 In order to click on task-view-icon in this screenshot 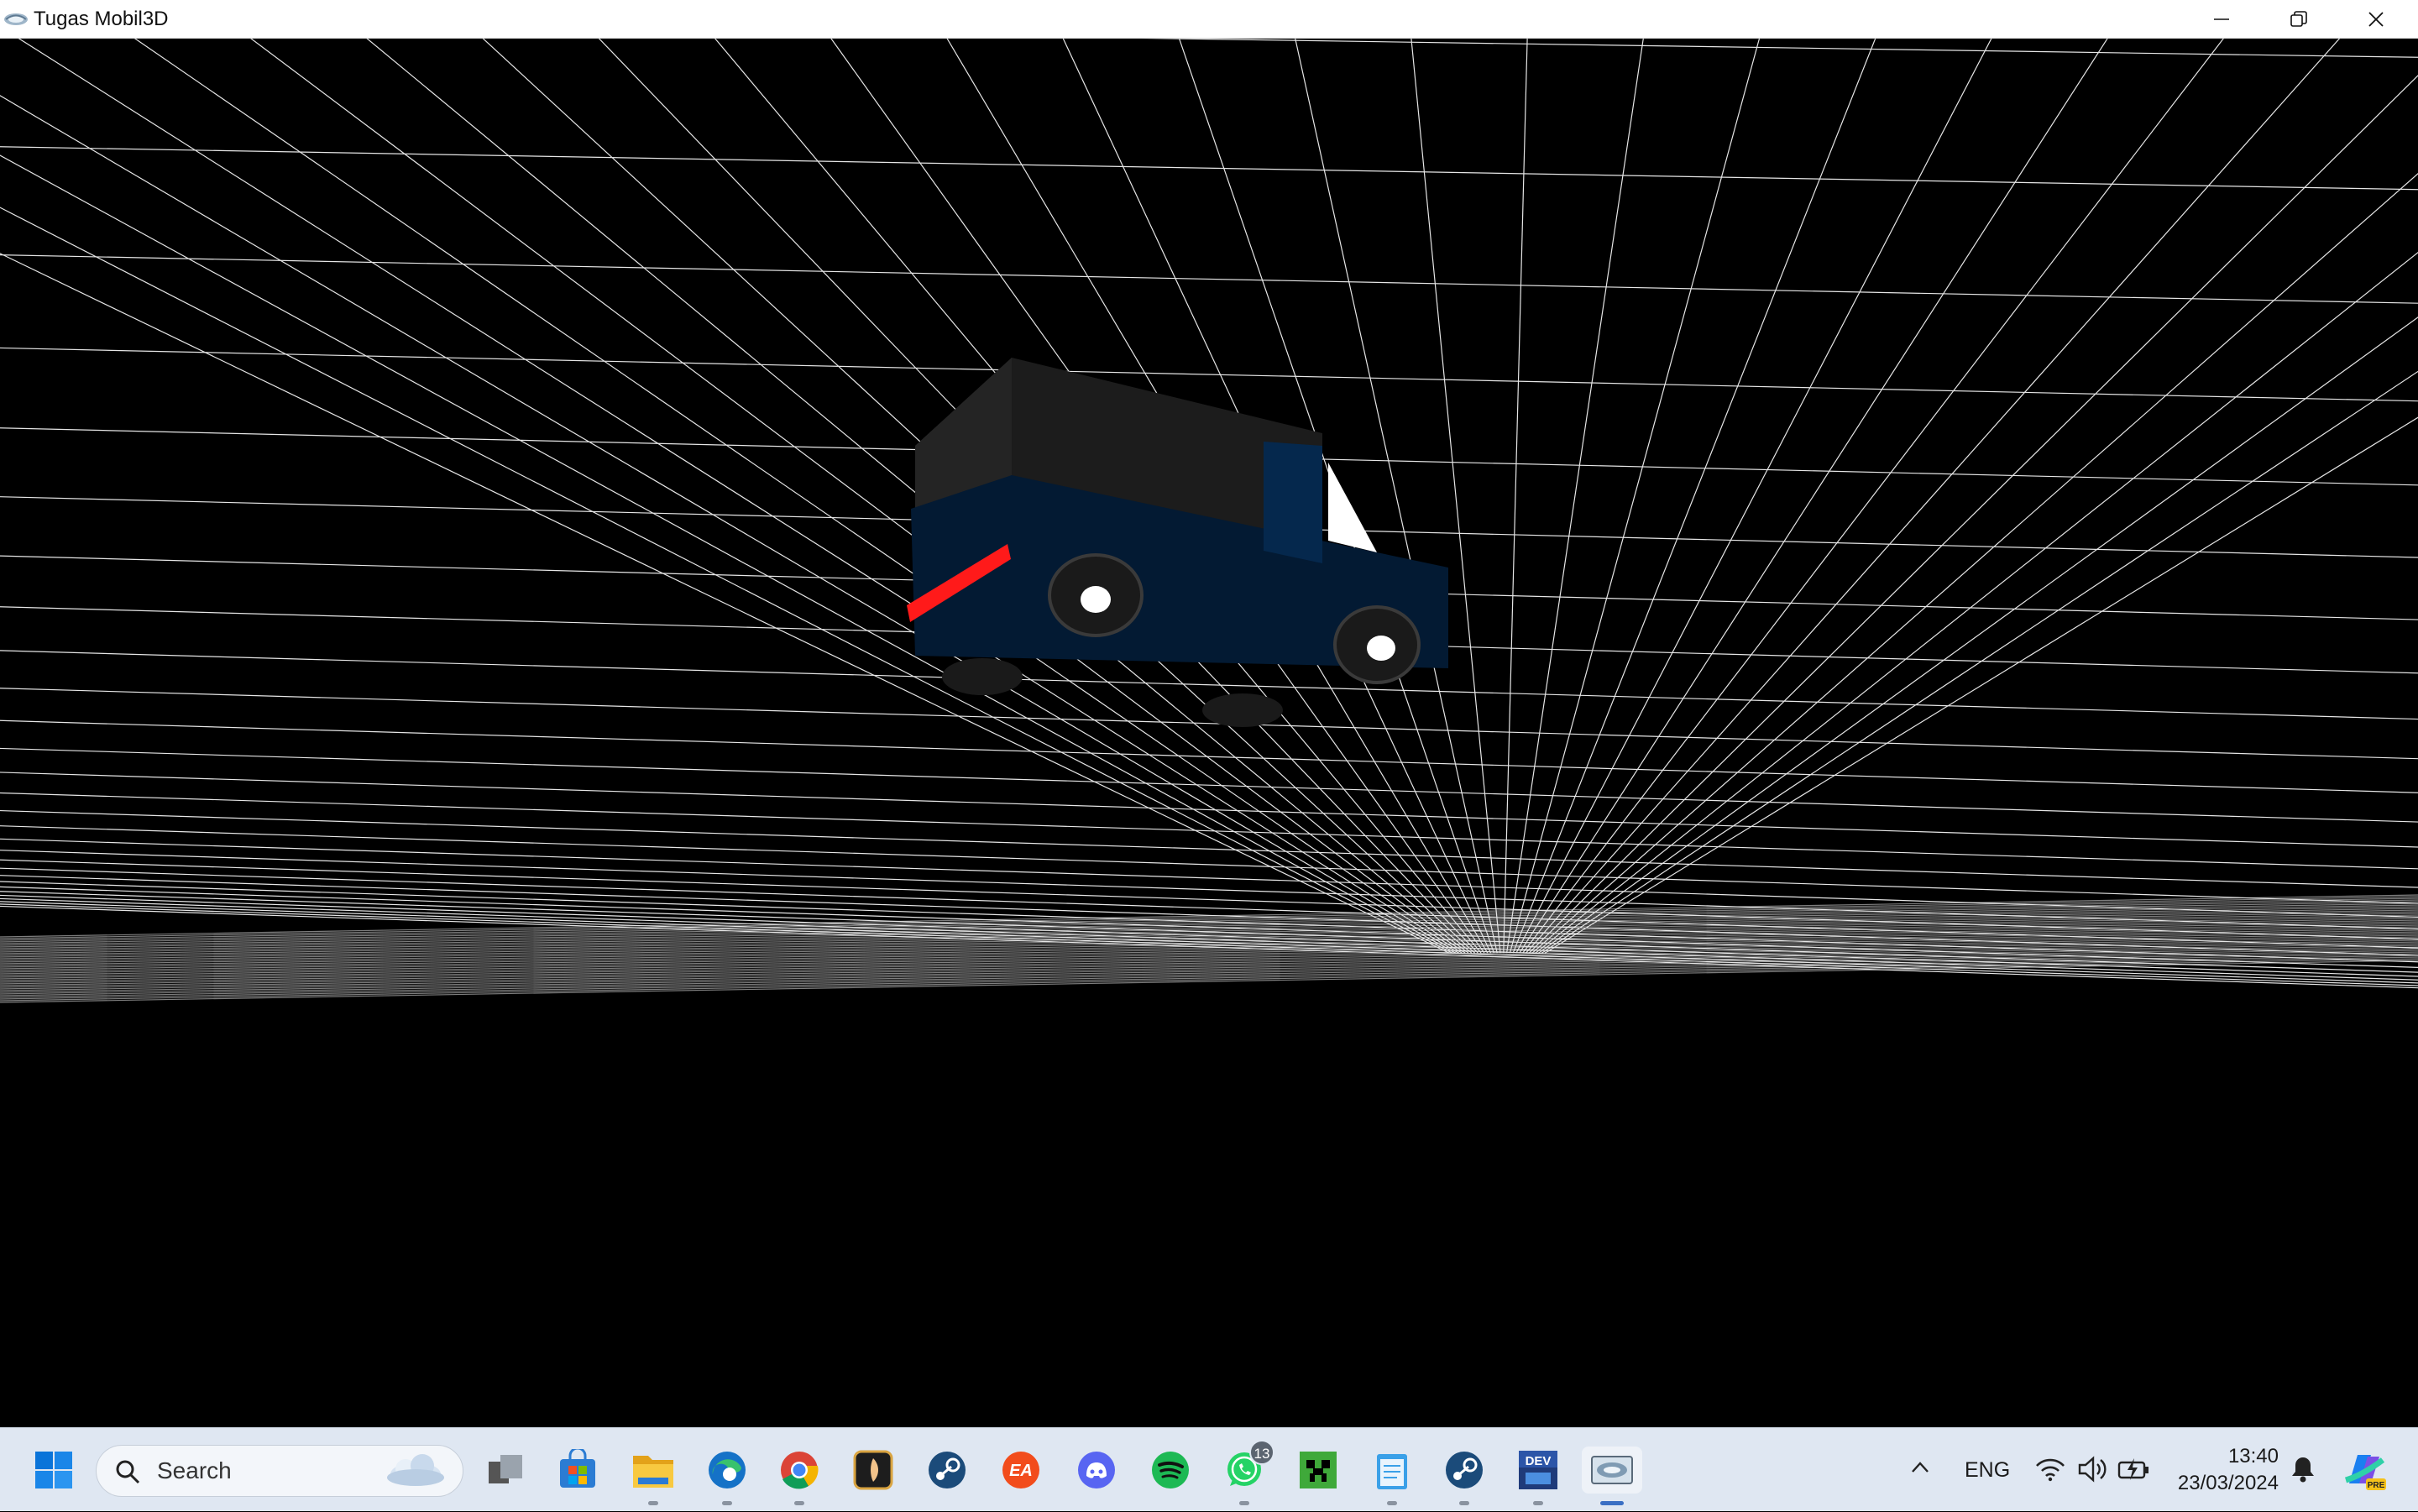, I will do `click(505, 1469)`.